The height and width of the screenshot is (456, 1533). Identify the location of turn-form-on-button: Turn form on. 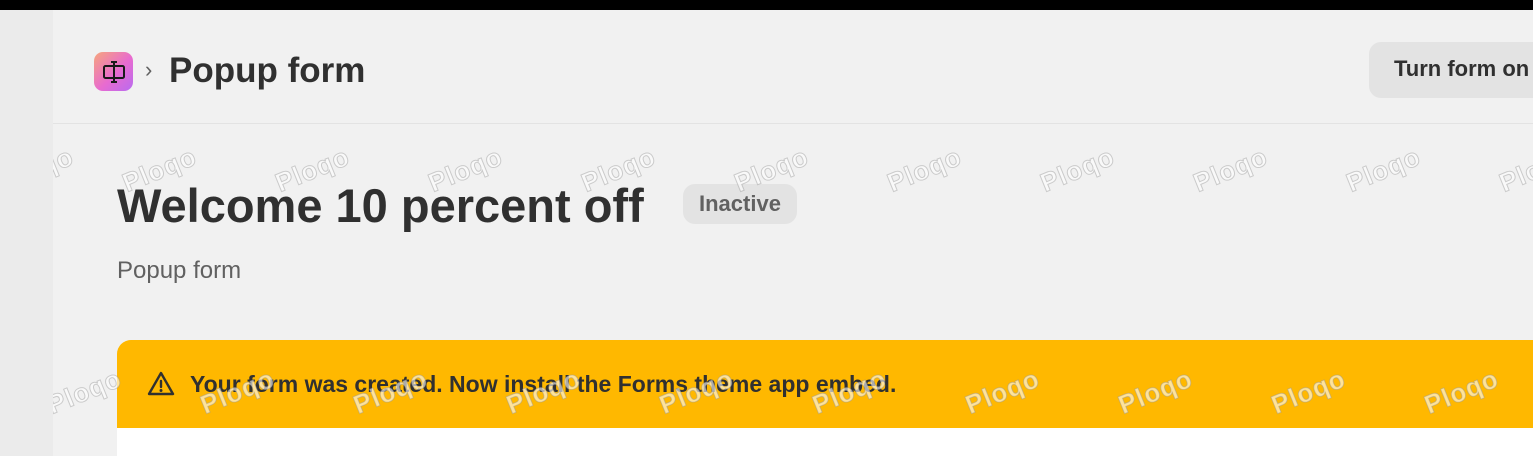
(1451, 70).